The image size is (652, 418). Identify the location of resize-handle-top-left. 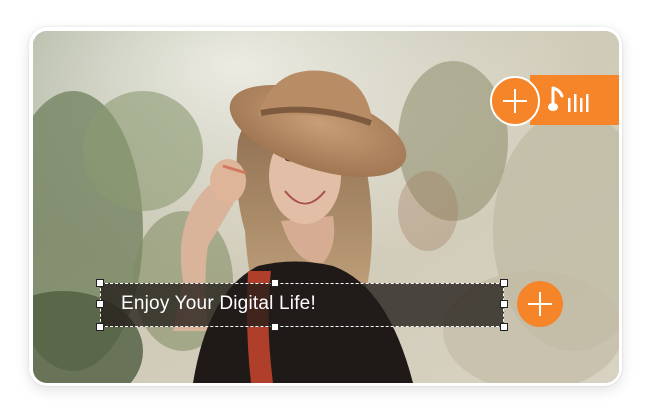
(100, 283).